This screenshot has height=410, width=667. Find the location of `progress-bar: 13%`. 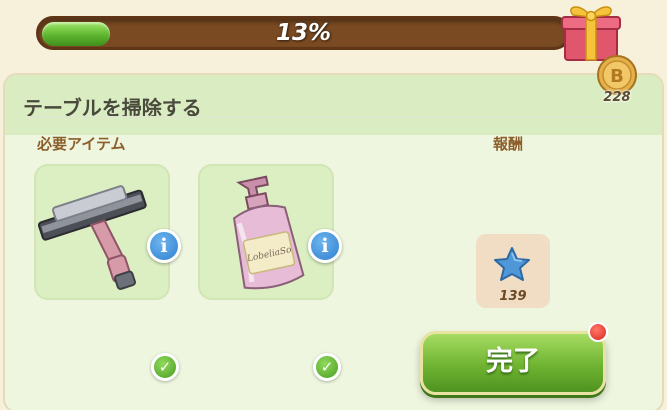

progress-bar: 13% is located at coordinates (303, 33).